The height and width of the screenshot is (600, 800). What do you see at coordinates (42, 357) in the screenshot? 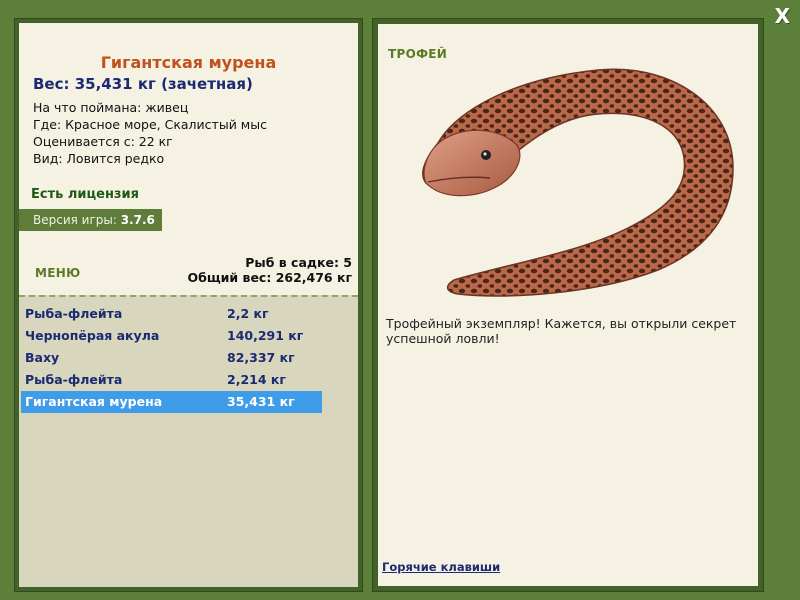
I see `catch-name: Ваху` at bounding box center [42, 357].